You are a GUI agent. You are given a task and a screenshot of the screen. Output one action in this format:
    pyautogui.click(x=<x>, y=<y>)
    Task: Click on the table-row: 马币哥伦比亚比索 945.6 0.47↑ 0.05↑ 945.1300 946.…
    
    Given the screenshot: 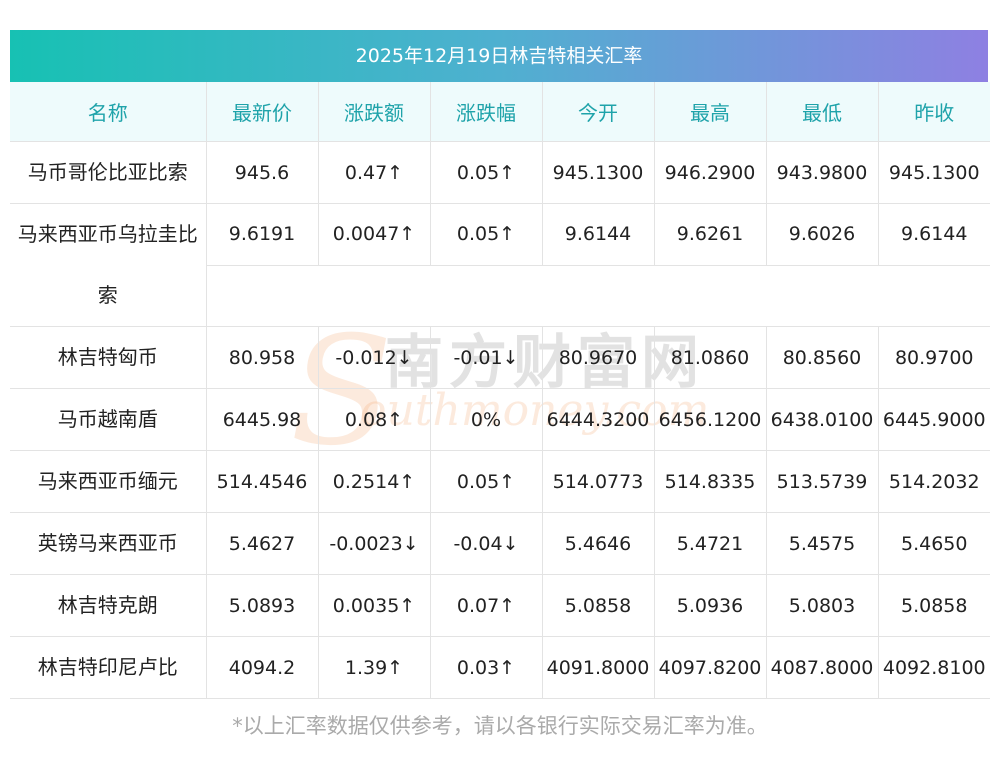 What is the action you would take?
    pyautogui.click(x=500, y=172)
    